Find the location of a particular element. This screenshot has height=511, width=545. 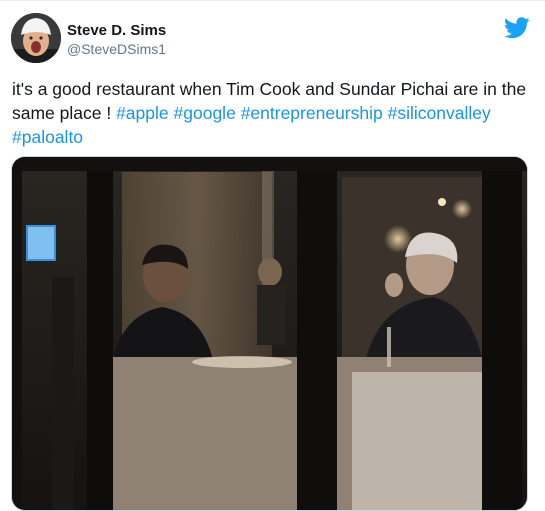

hashtag-apple-link: #apple is located at coordinates (142, 113).